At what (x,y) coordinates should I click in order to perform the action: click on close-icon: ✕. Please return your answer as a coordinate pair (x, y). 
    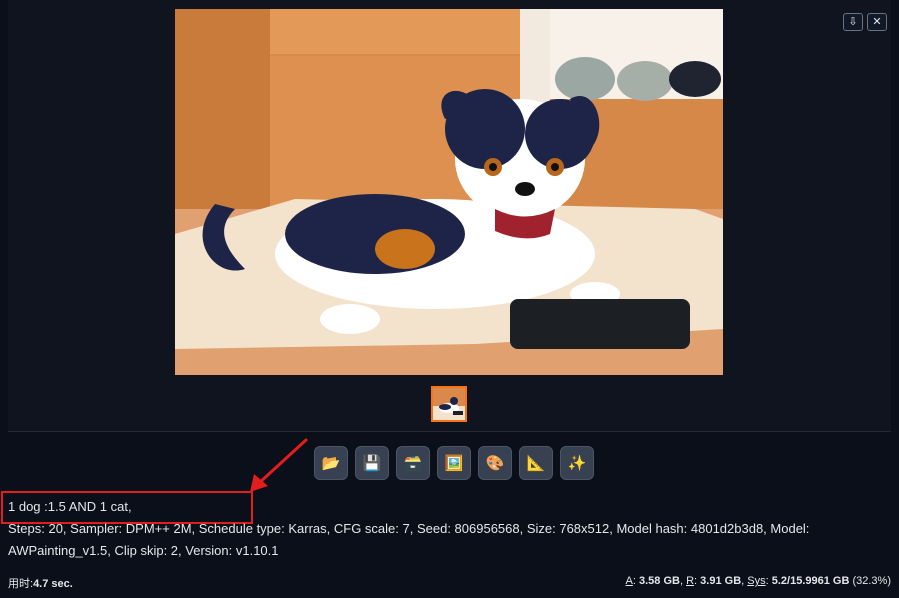
    Looking at the image, I should click on (877, 21).